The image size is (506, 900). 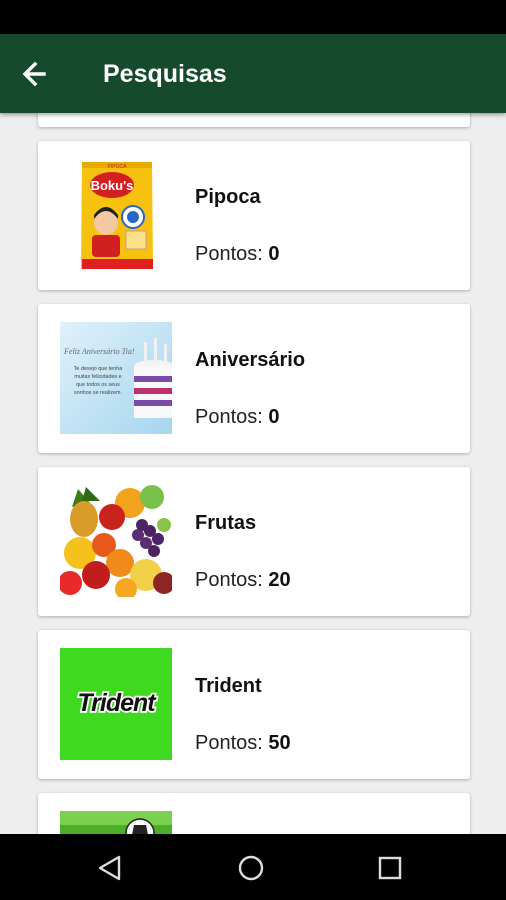 I want to click on bag-brand-text: Boku's, so click(x=112, y=185).